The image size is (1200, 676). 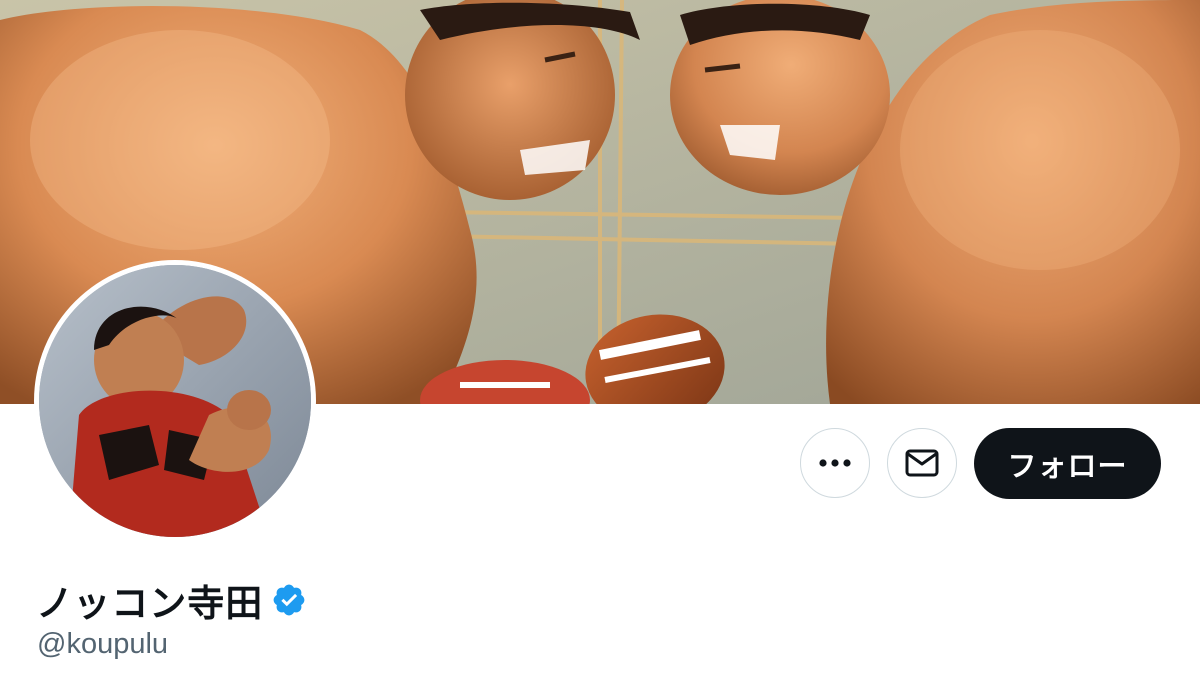 I want to click on message-button, so click(x=922, y=463).